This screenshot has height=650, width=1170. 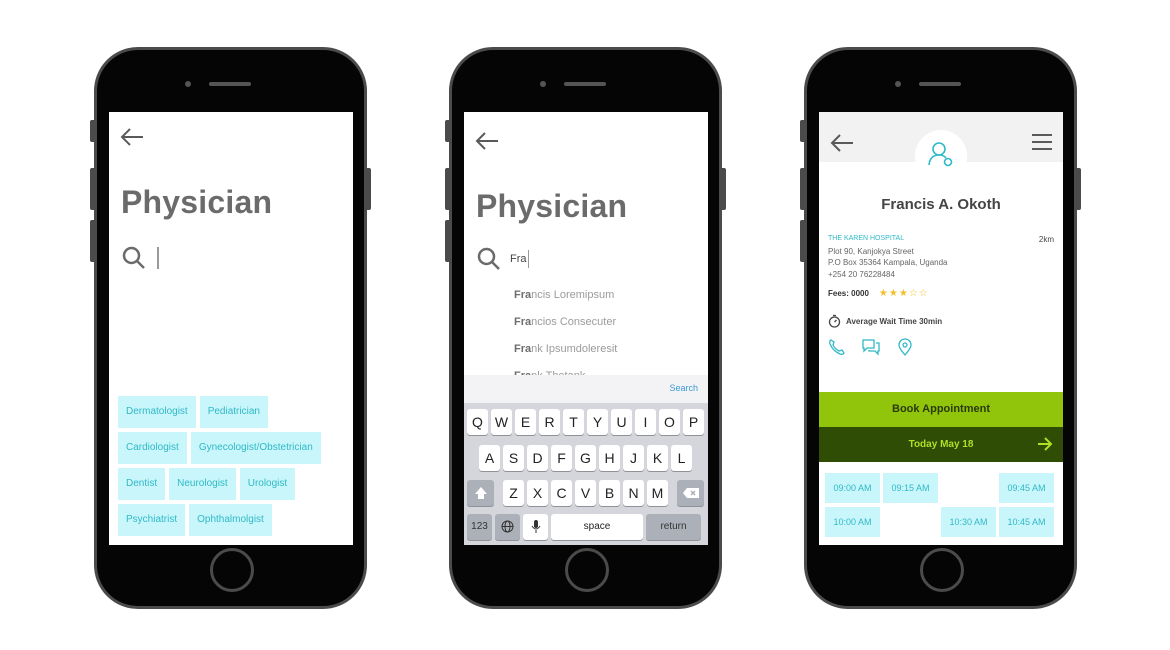 What do you see at coordinates (669, 422) in the screenshot?
I see `letter-key: O` at bounding box center [669, 422].